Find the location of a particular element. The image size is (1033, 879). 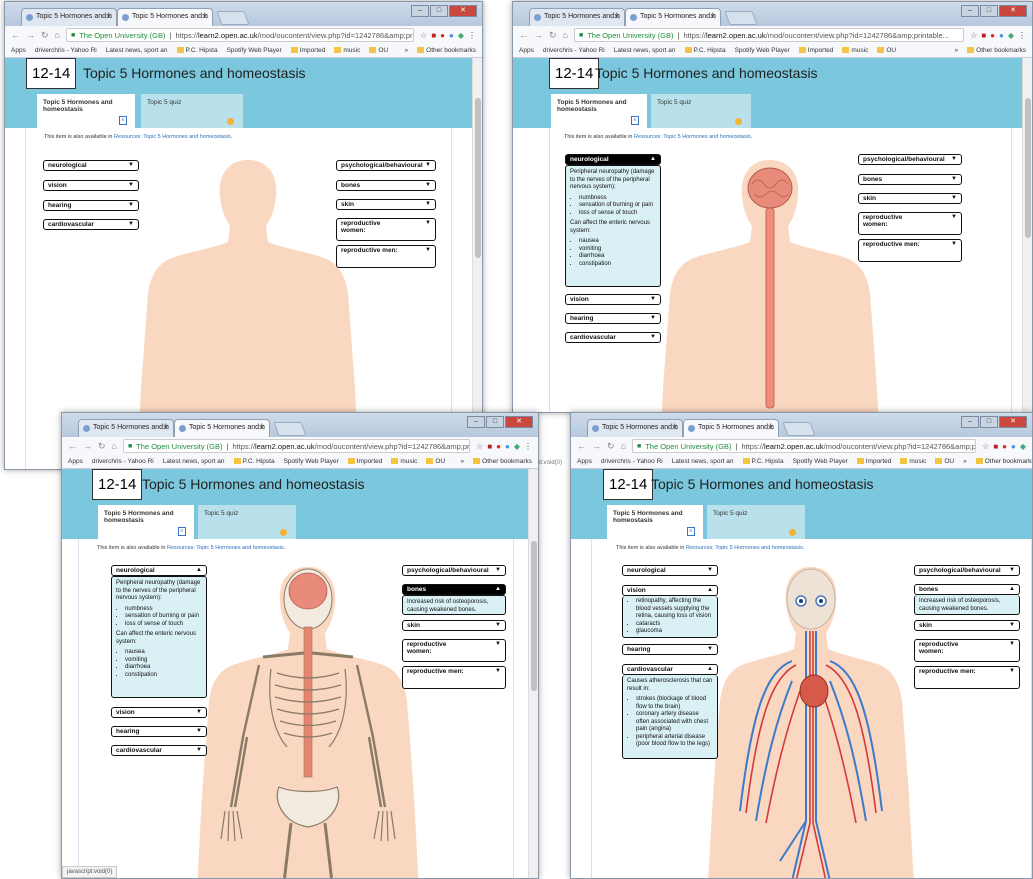

bones-toggle: bones ▲ is located at coordinates (967, 589).